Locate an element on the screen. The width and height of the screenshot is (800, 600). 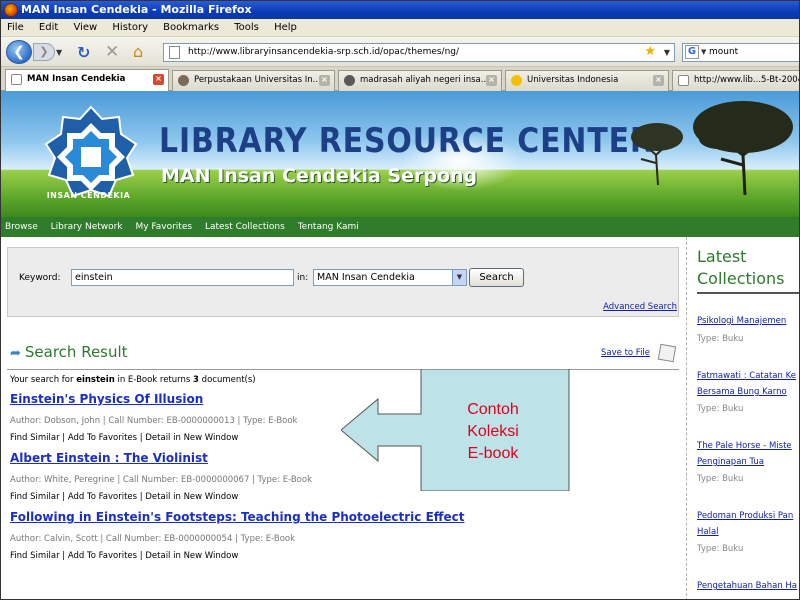
tree-silhouette-large is located at coordinates (743, 148).